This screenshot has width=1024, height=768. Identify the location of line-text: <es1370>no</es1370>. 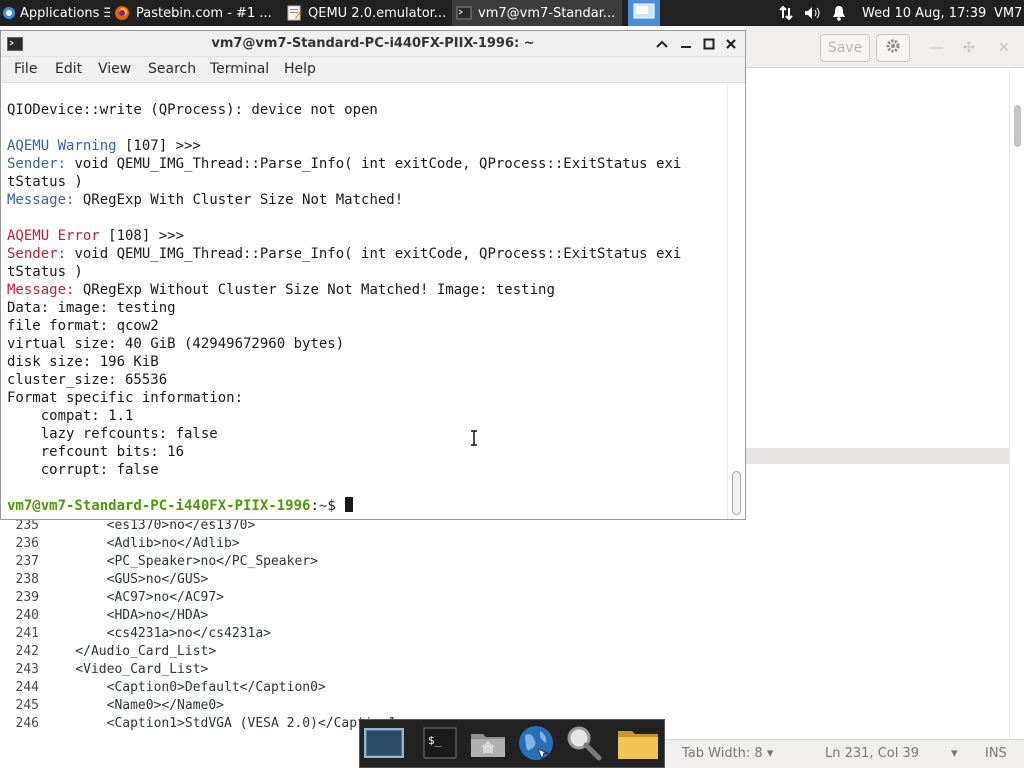
(150, 525).